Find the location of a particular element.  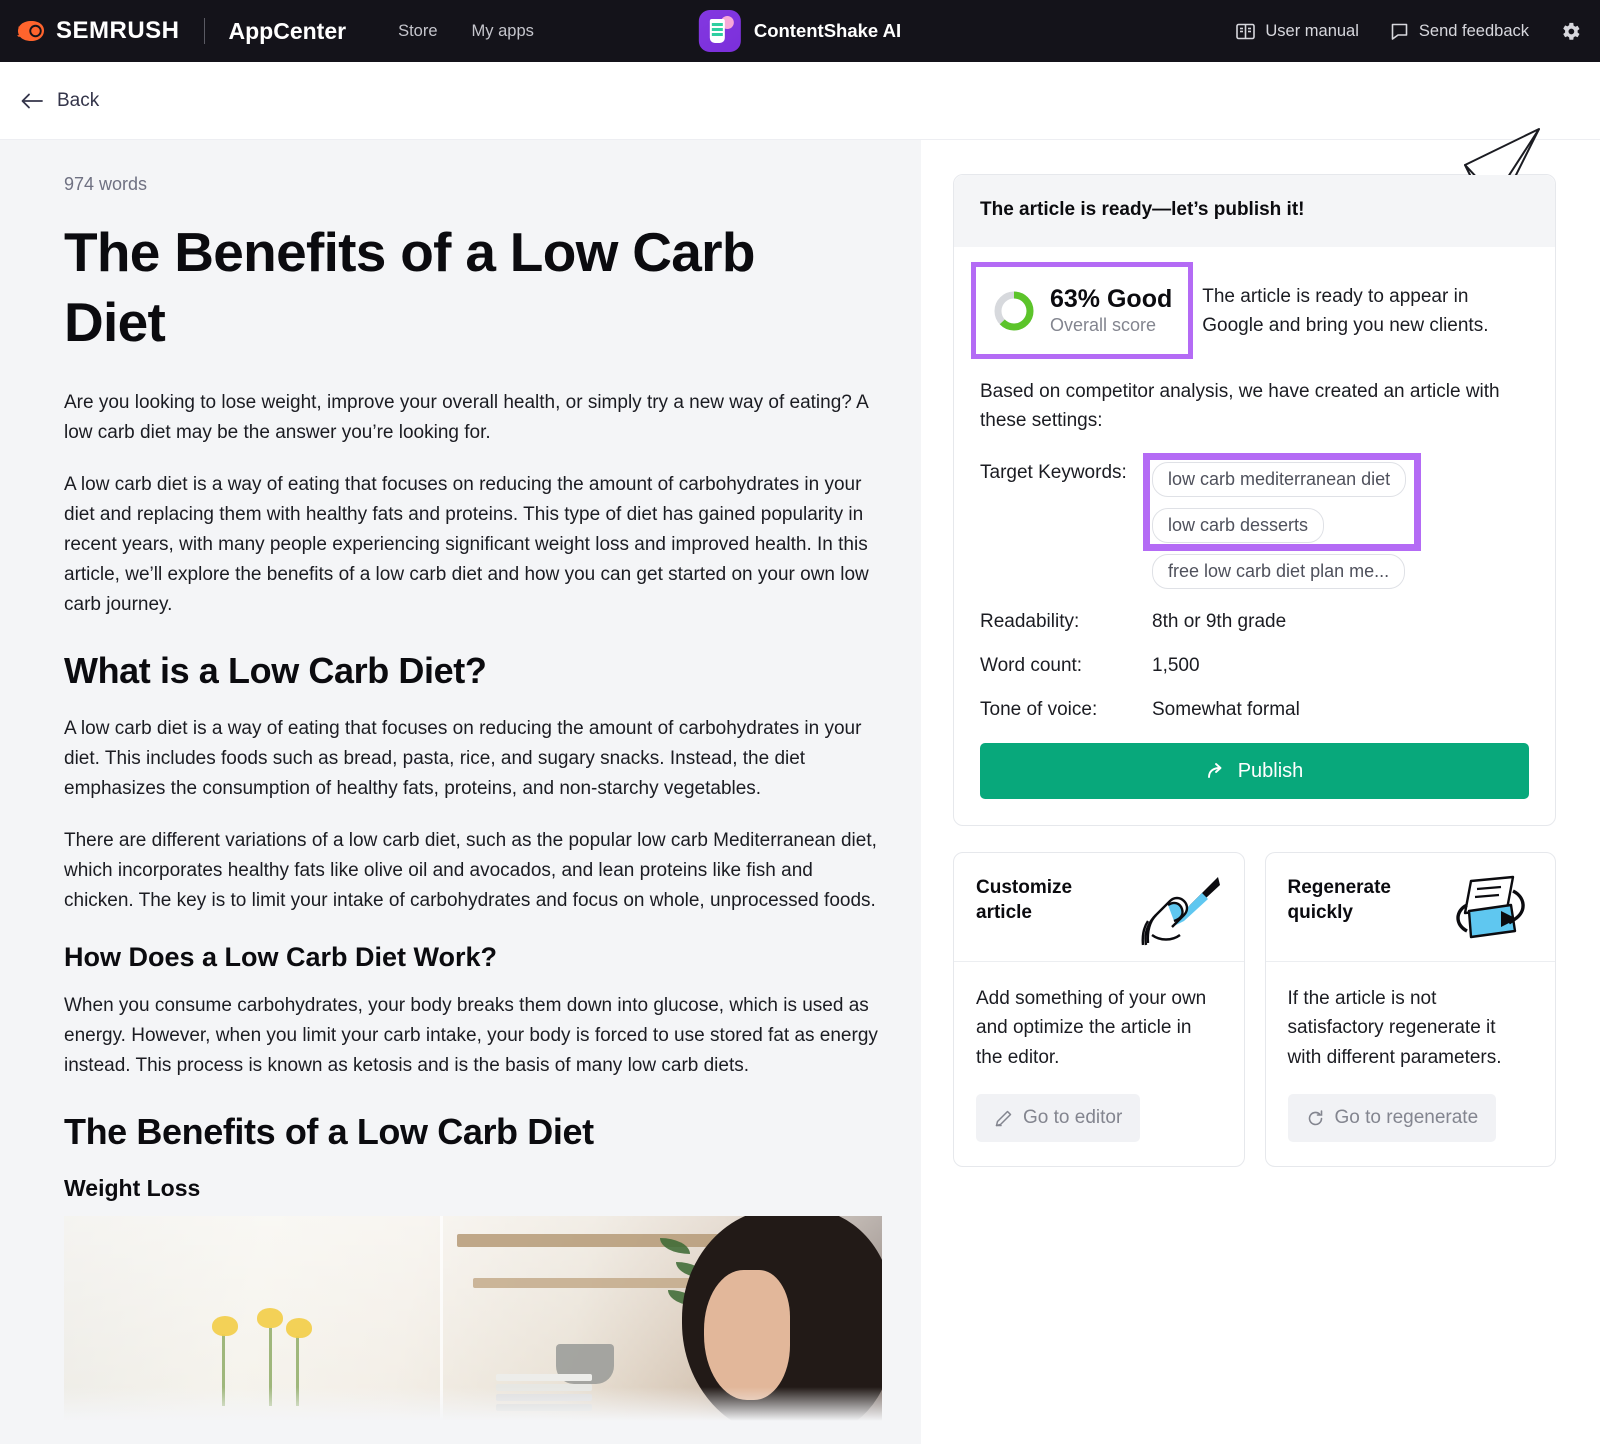

feedback-icon is located at coordinates (1399, 31).